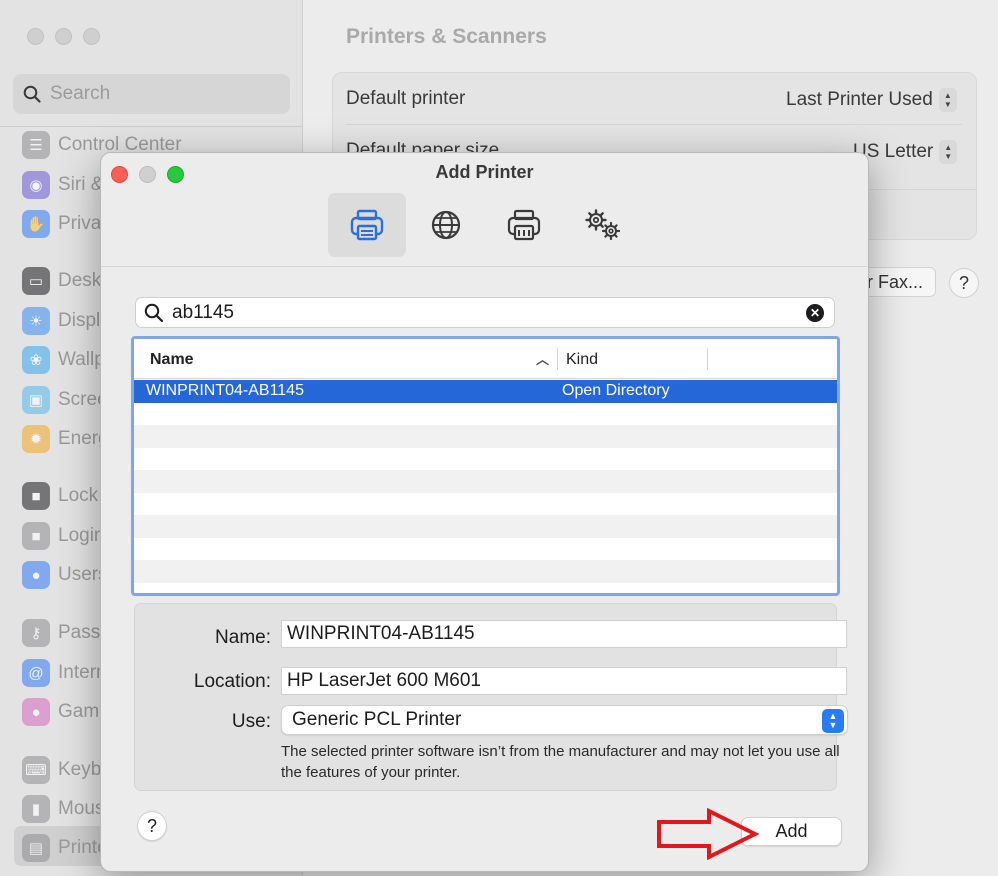  I want to click on search-placeholder: Search, so click(80, 93).